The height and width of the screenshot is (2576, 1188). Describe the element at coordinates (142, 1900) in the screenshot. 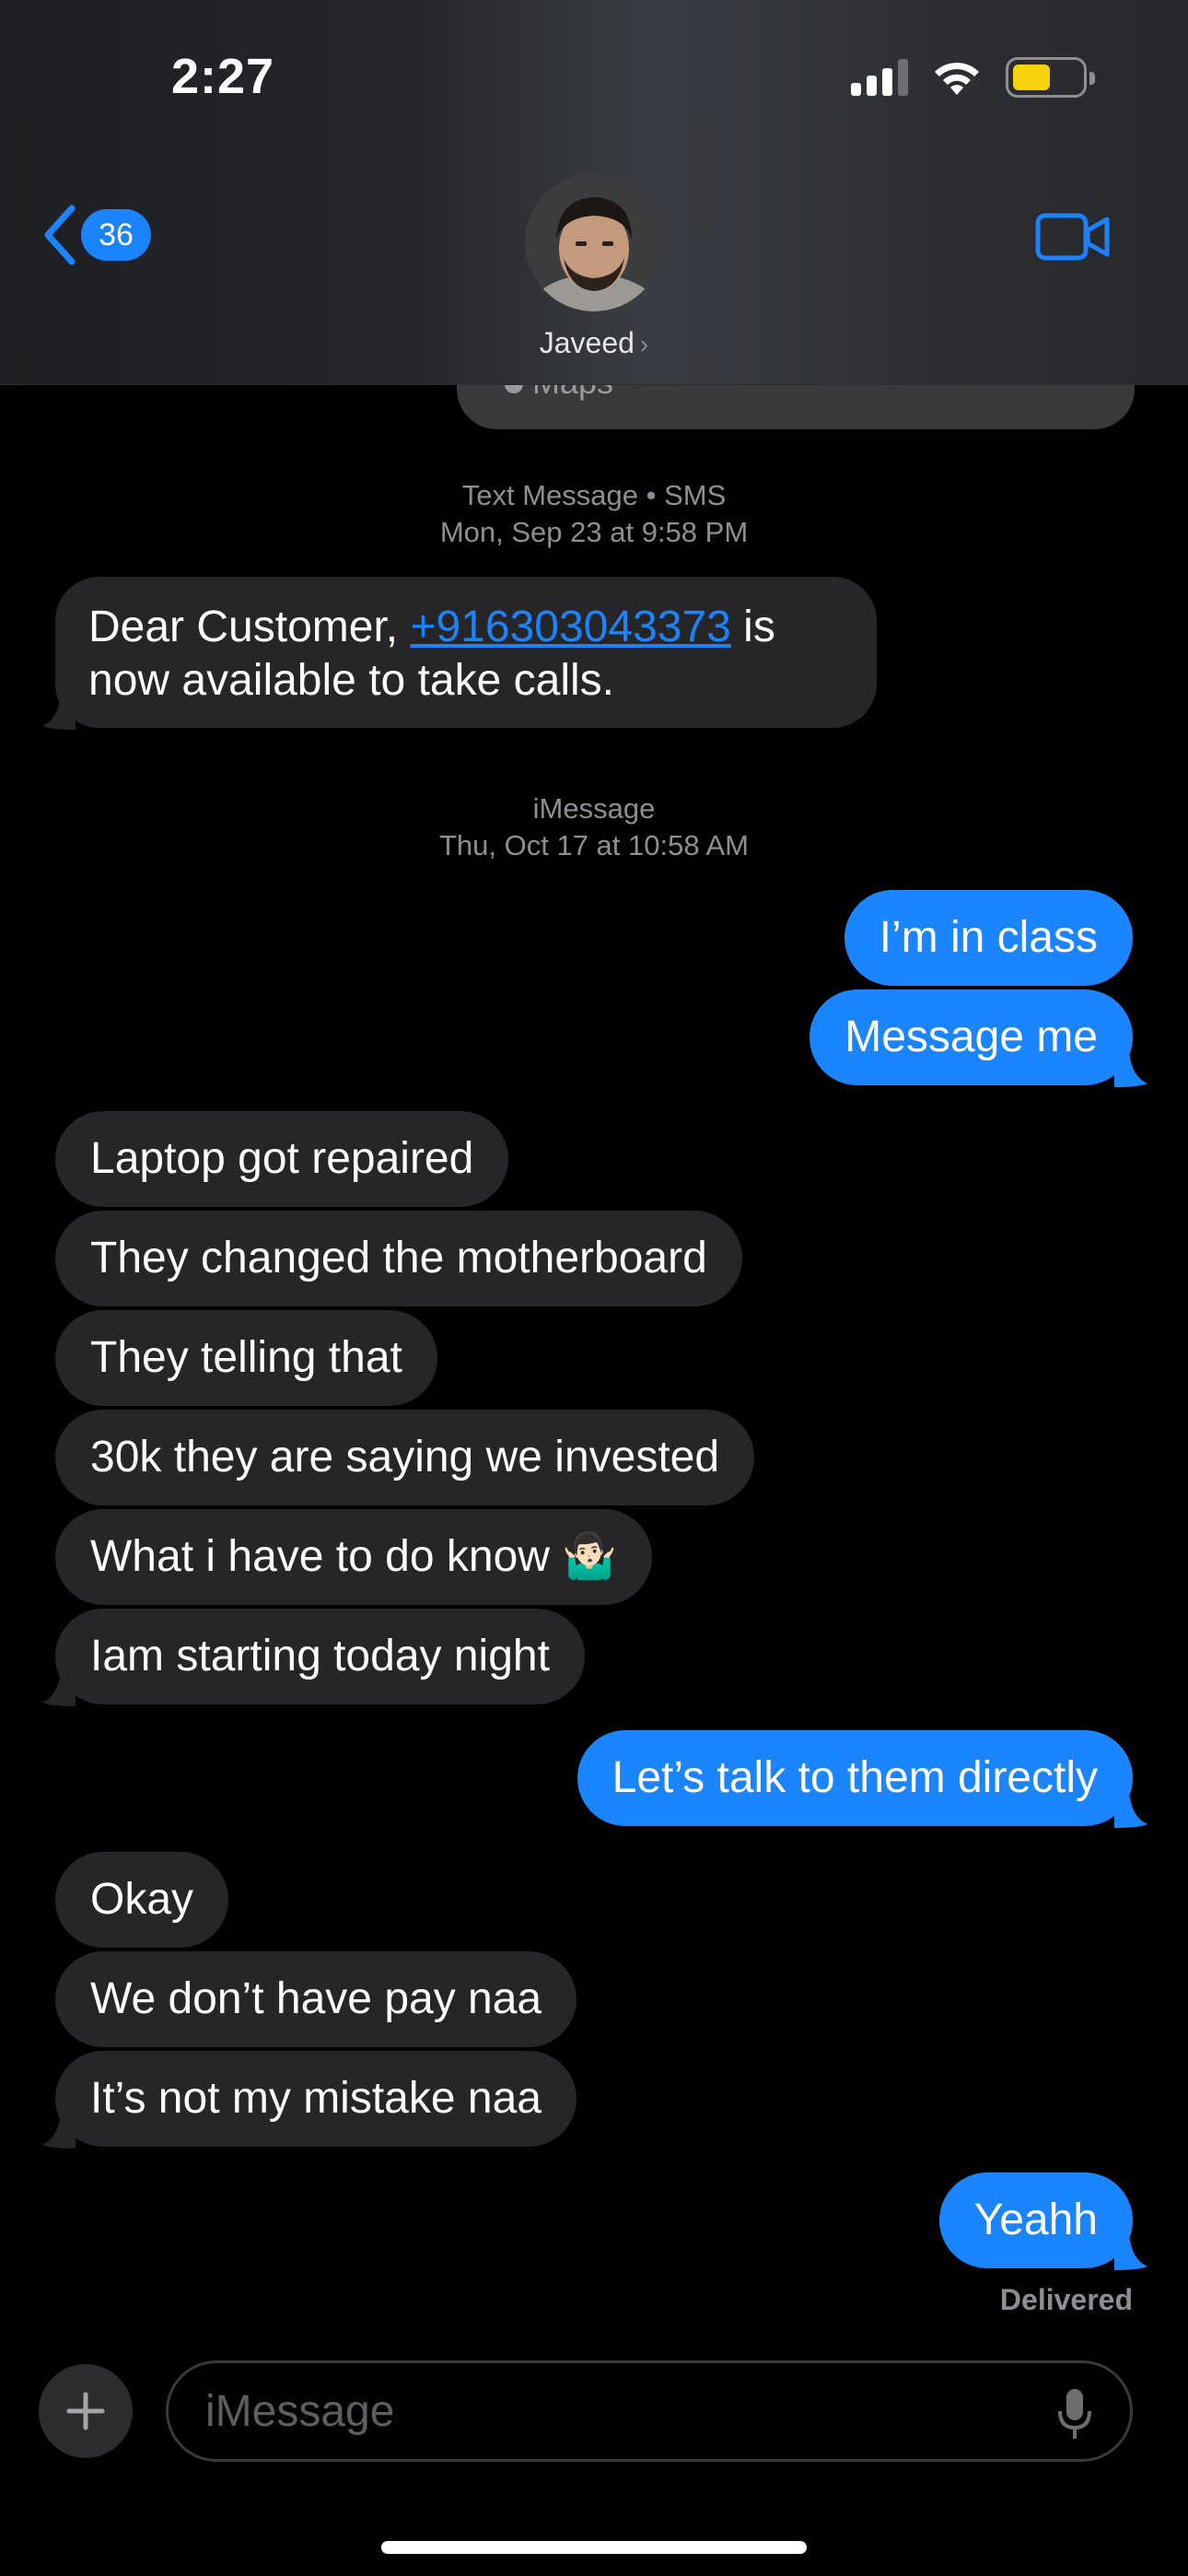

I see `incoming-message: Okay` at that location.